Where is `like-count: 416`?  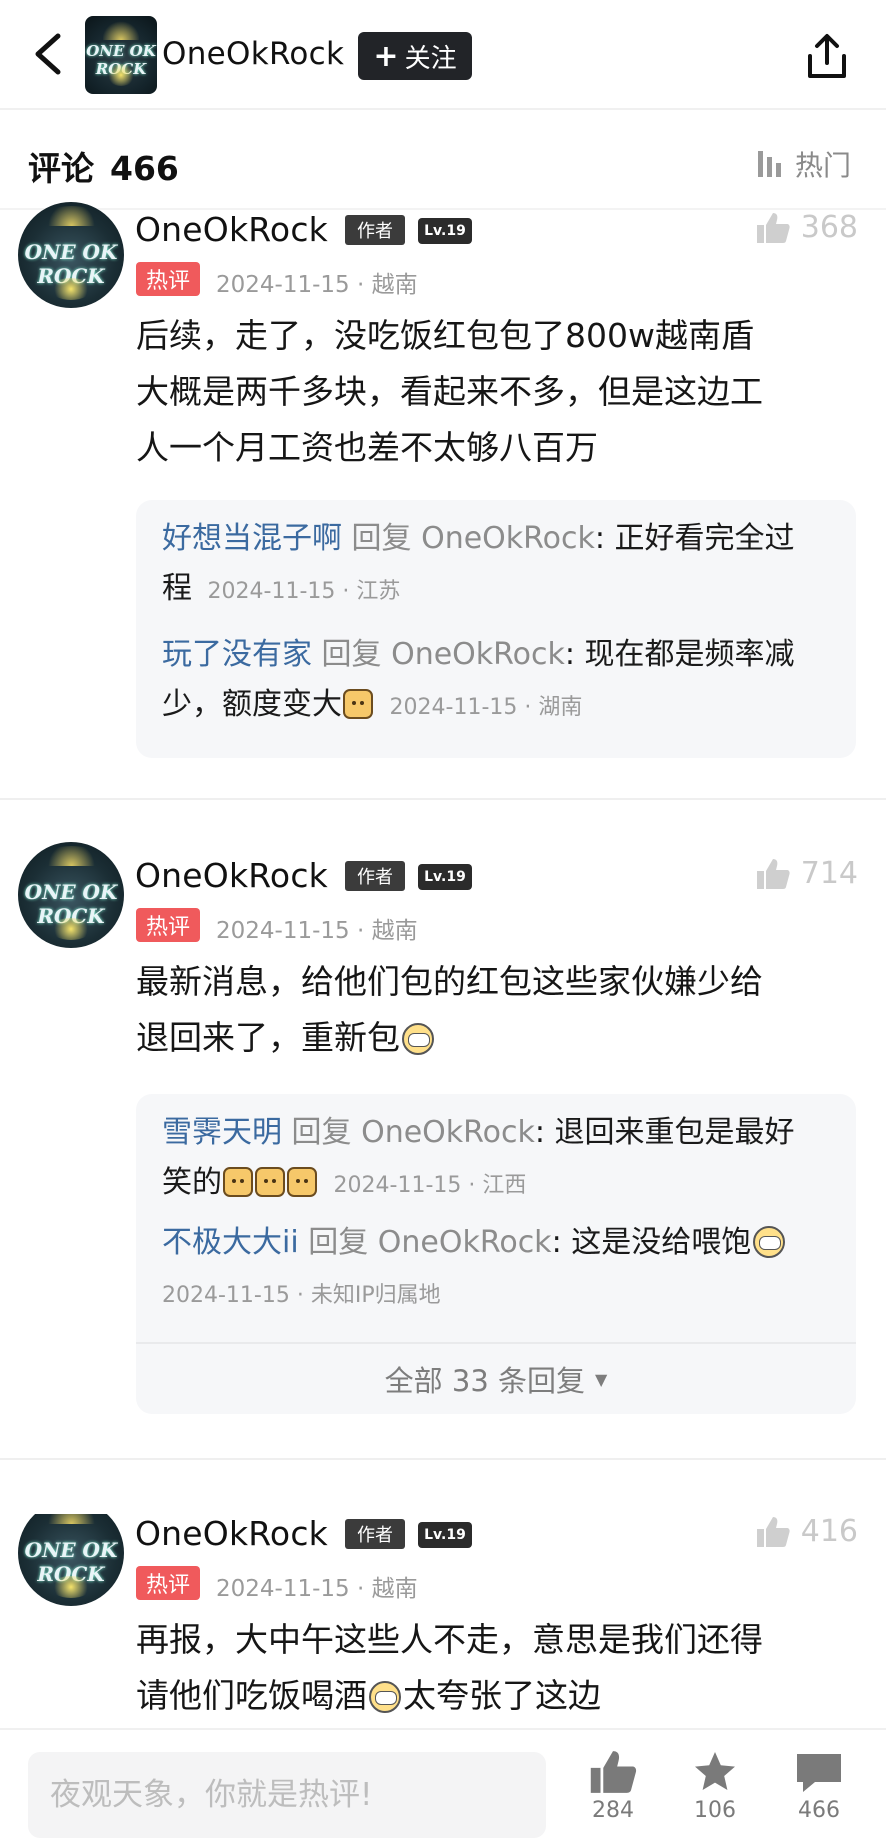
like-count: 416 is located at coordinates (829, 1531).